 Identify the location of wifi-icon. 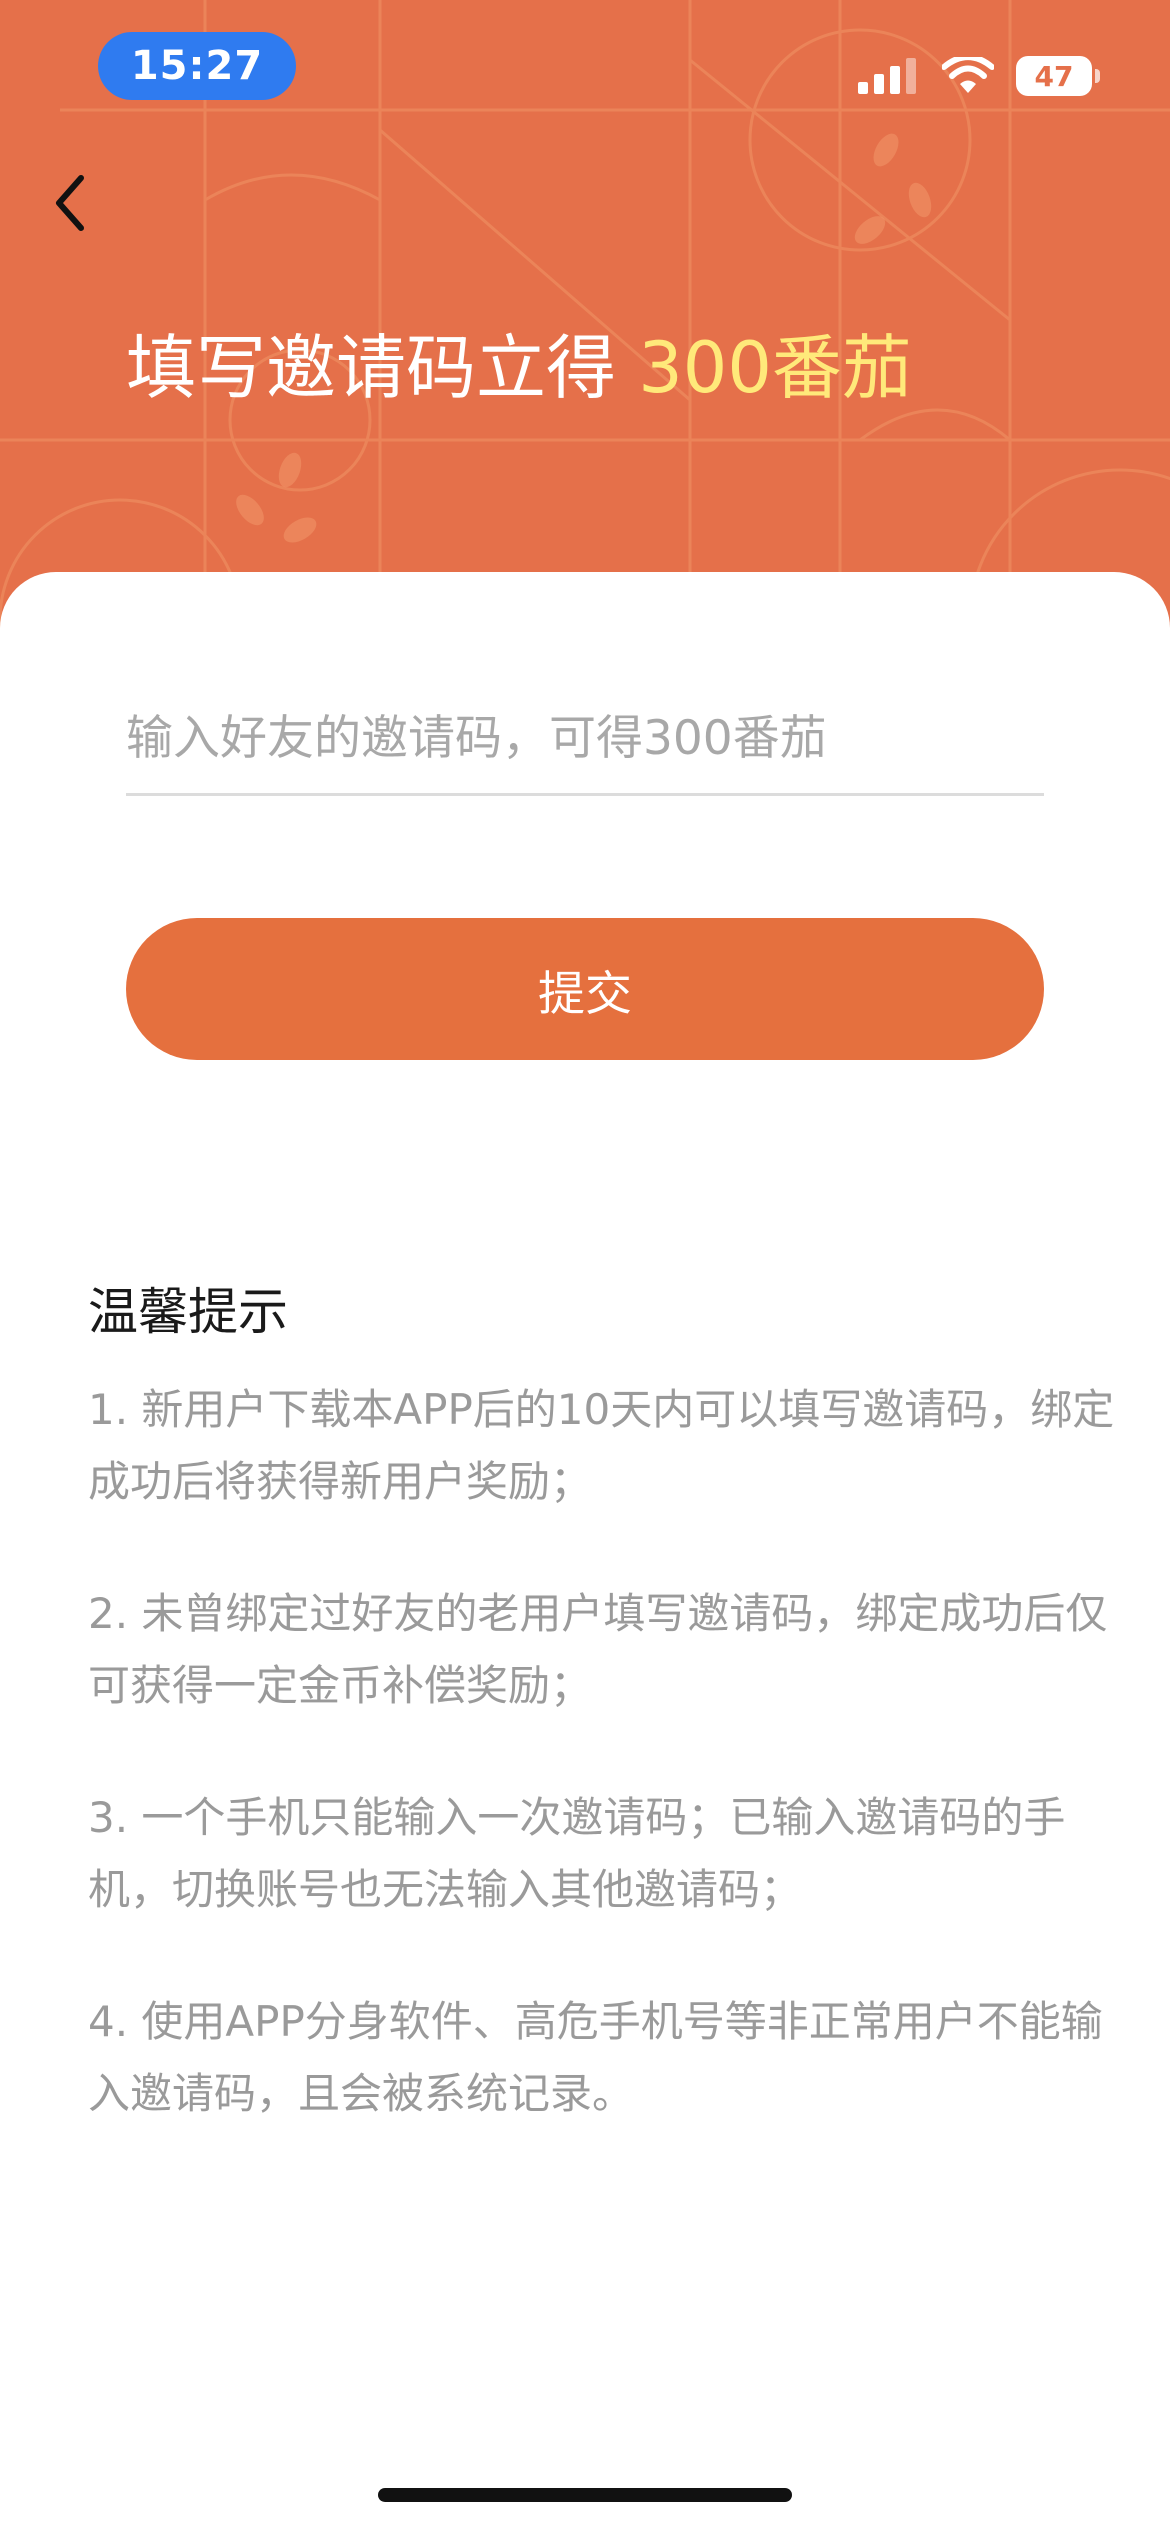
(968, 75).